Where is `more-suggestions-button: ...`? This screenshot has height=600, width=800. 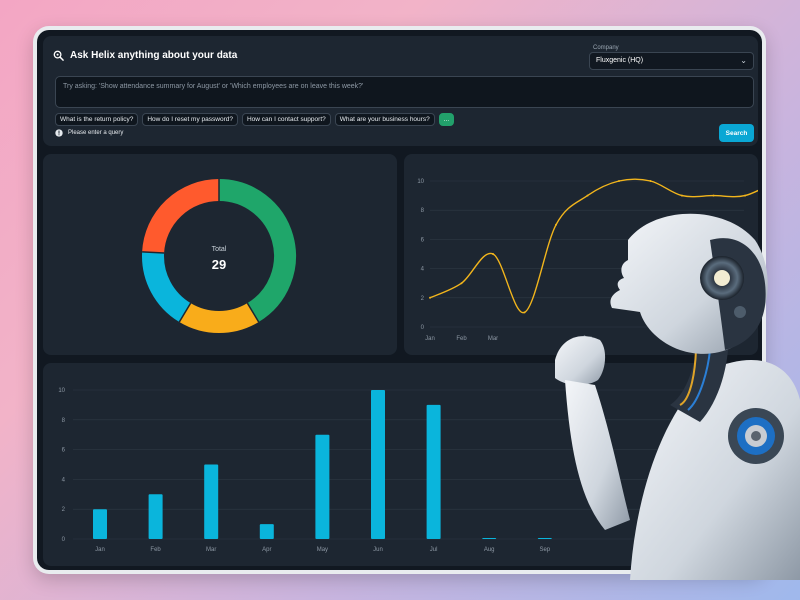 more-suggestions-button: ... is located at coordinates (446, 119).